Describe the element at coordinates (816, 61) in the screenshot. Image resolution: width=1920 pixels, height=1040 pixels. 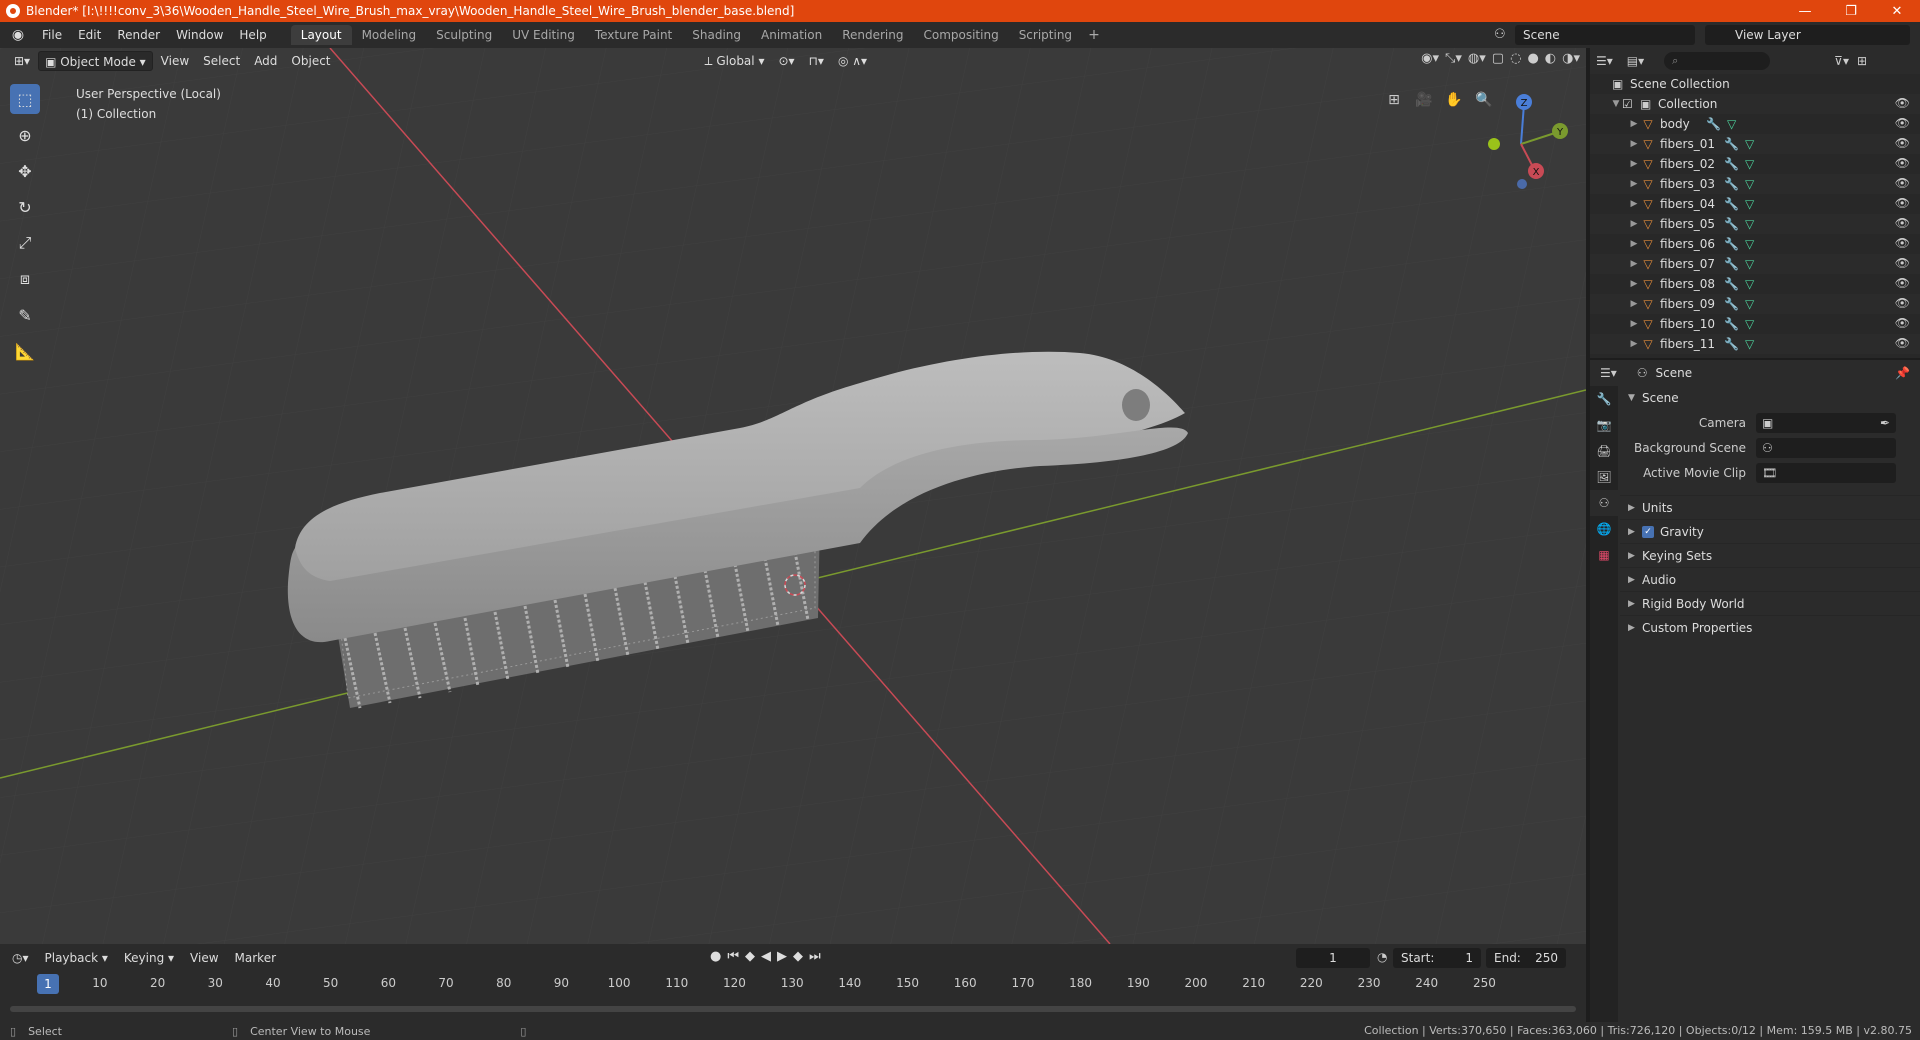
I see `snap-icon: ⊓▾` at that location.